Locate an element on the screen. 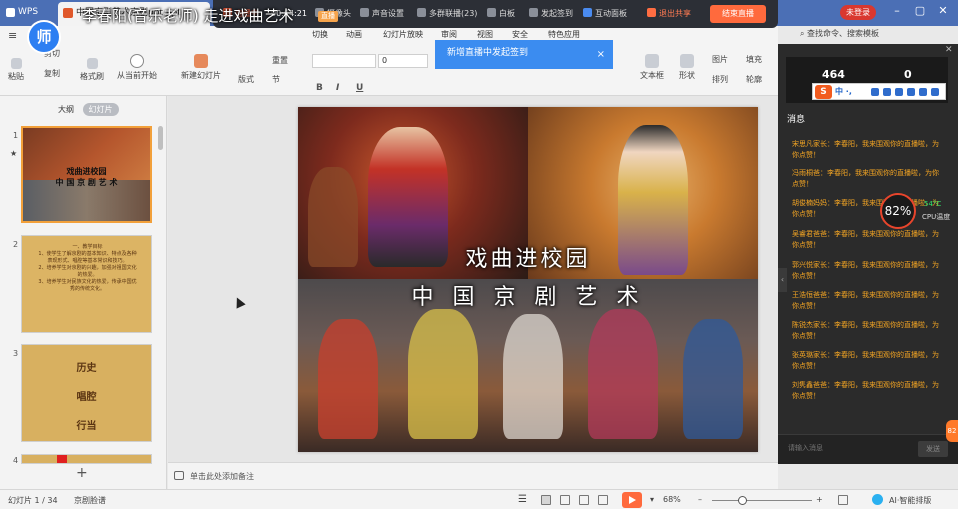 The height and width of the screenshot is (509, 958). maximize-icon: ▢ is located at coordinates (920, 10).